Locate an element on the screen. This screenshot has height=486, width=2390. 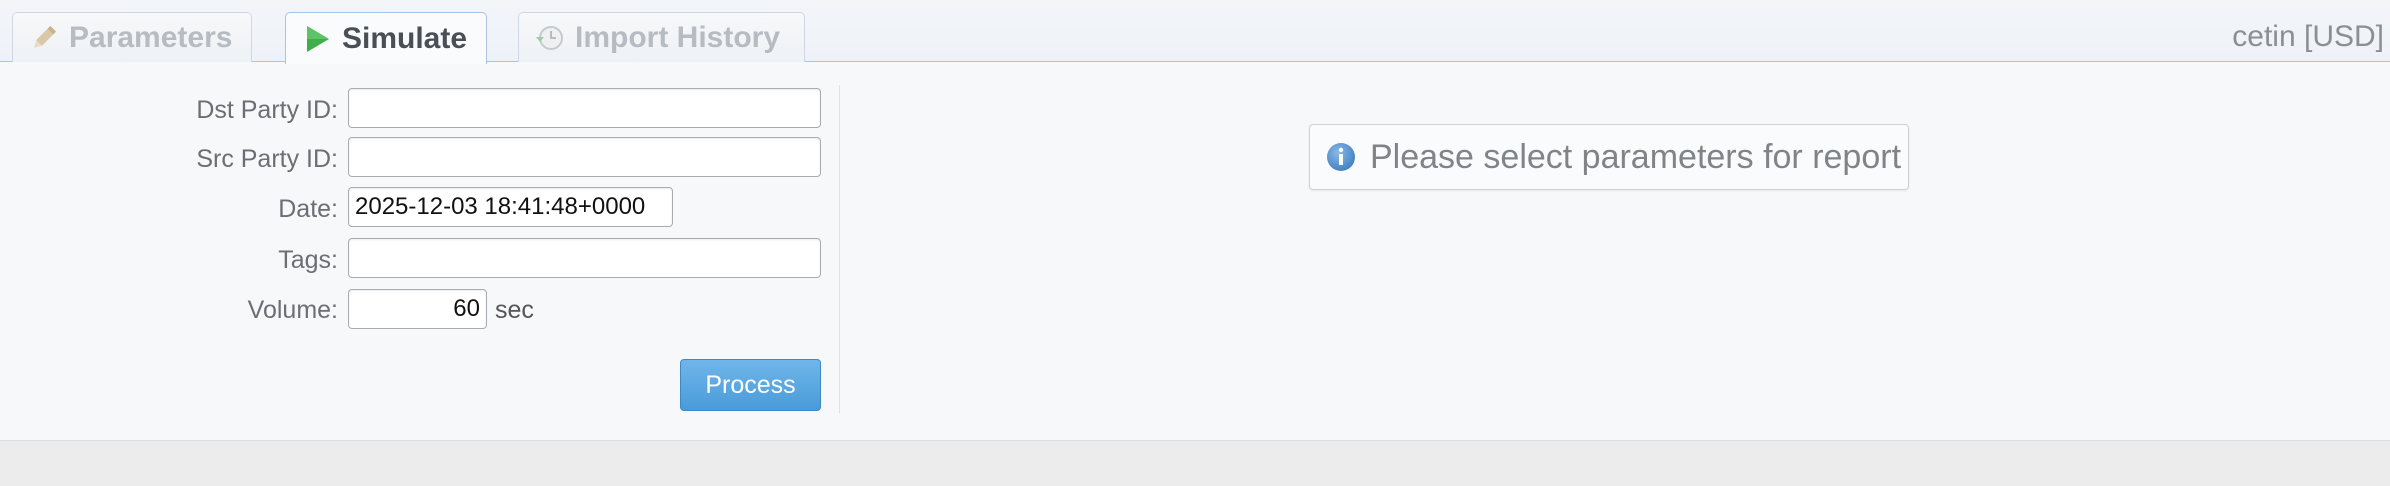
history-icon is located at coordinates (550, 38).